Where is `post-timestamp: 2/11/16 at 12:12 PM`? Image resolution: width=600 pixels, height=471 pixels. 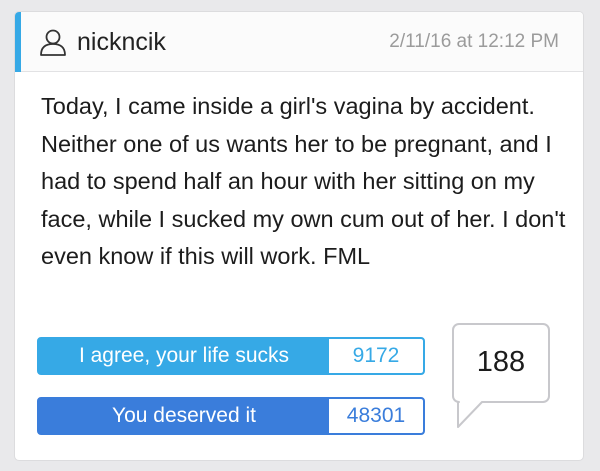
post-timestamp: 2/11/16 at 12:12 PM is located at coordinates (474, 41).